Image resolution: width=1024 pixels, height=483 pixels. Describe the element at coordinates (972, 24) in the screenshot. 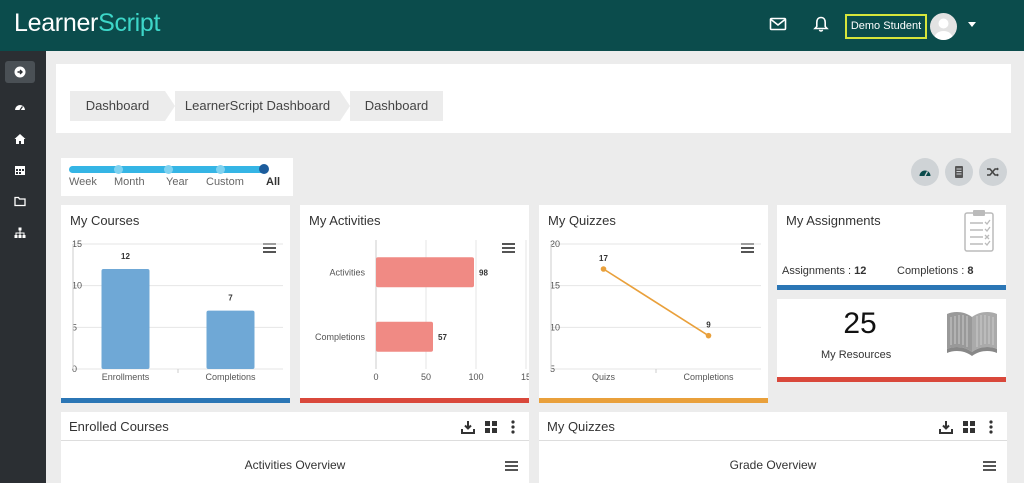

I see `user-menu-caret-icon` at that location.